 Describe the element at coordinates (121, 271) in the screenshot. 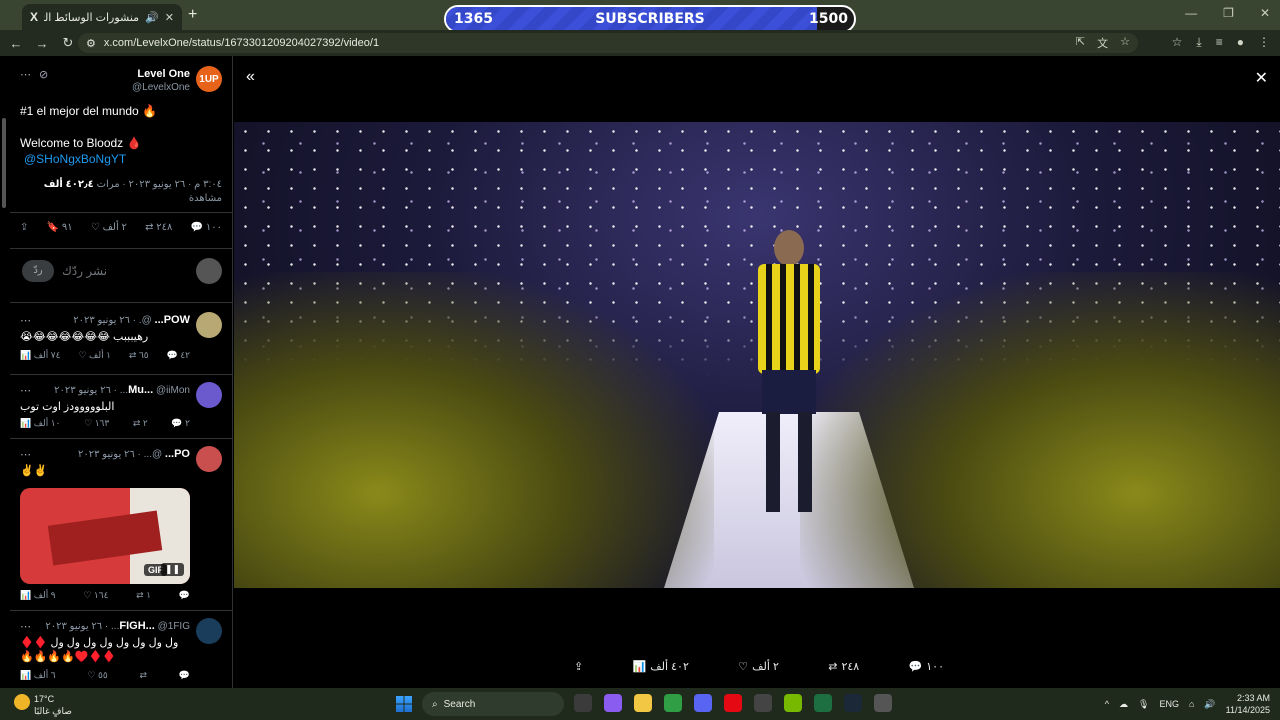

I see `reply-composer: ردّ نشر ردّك` at that location.